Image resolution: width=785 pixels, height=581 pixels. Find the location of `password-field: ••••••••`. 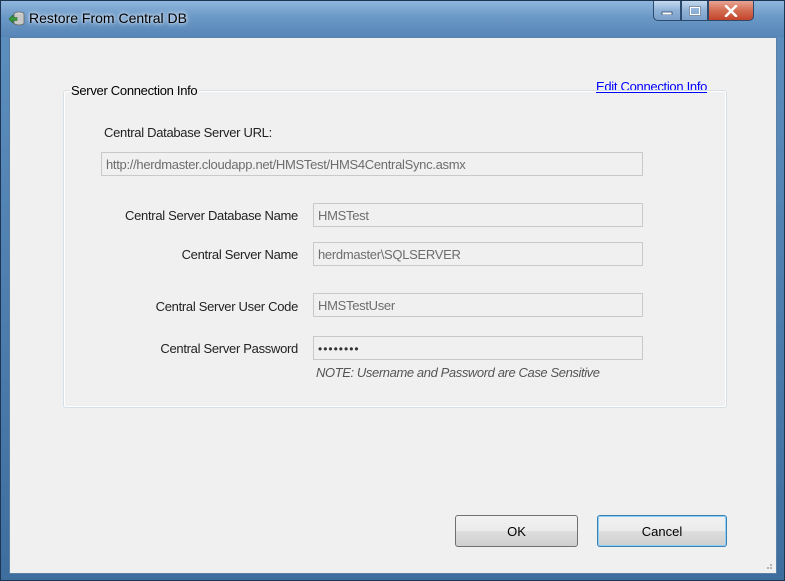

password-field: •••••••• is located at coordinates (478, 348).